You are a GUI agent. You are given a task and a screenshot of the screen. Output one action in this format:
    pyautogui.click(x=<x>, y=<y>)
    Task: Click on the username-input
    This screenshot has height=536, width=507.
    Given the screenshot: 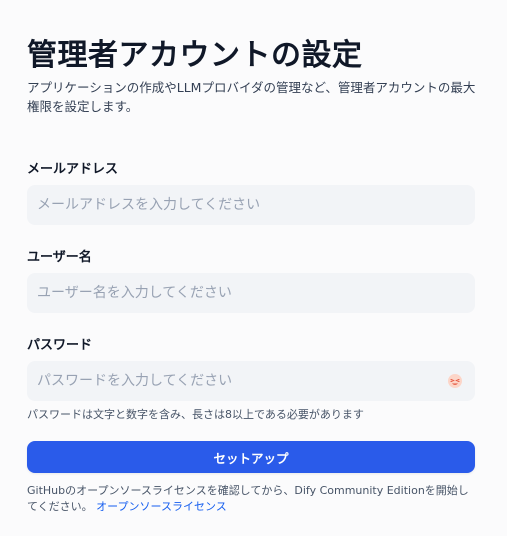 What is the action you would take?
    pyautogui.click(x=251, y=293)
    